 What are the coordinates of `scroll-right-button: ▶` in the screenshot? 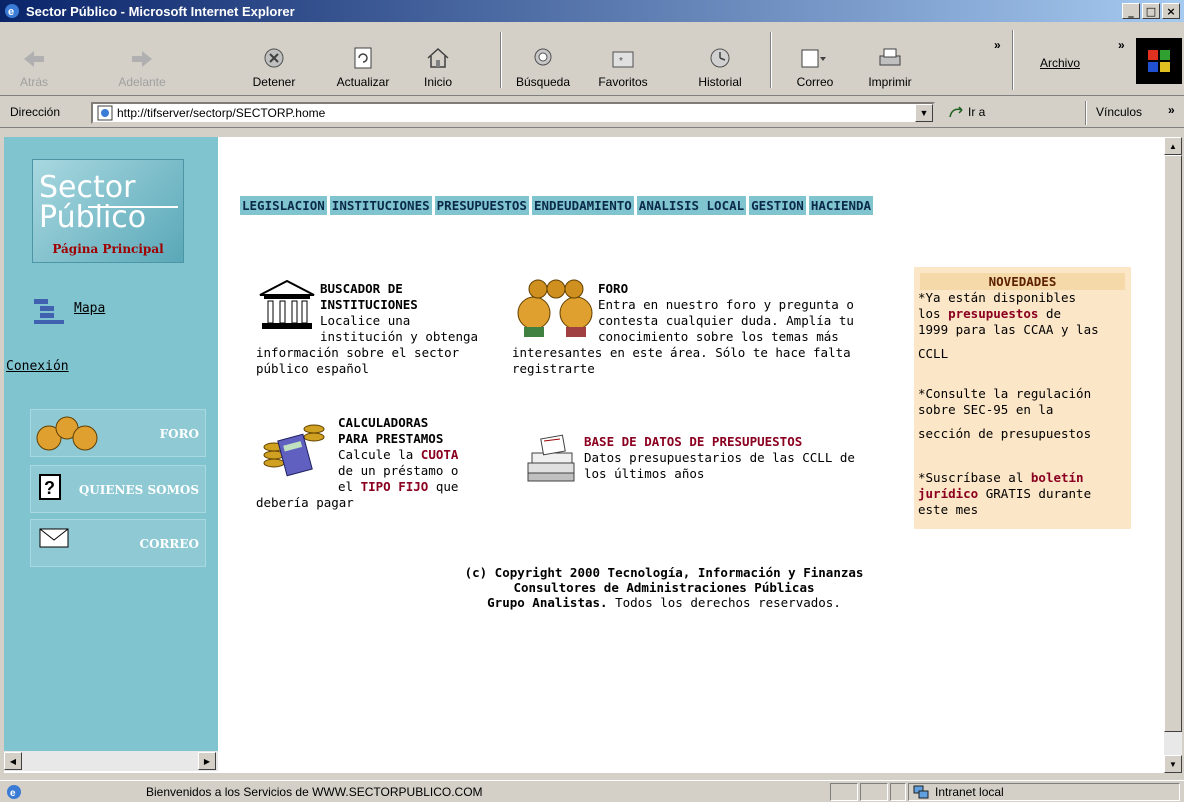 It's located at (207, 761).